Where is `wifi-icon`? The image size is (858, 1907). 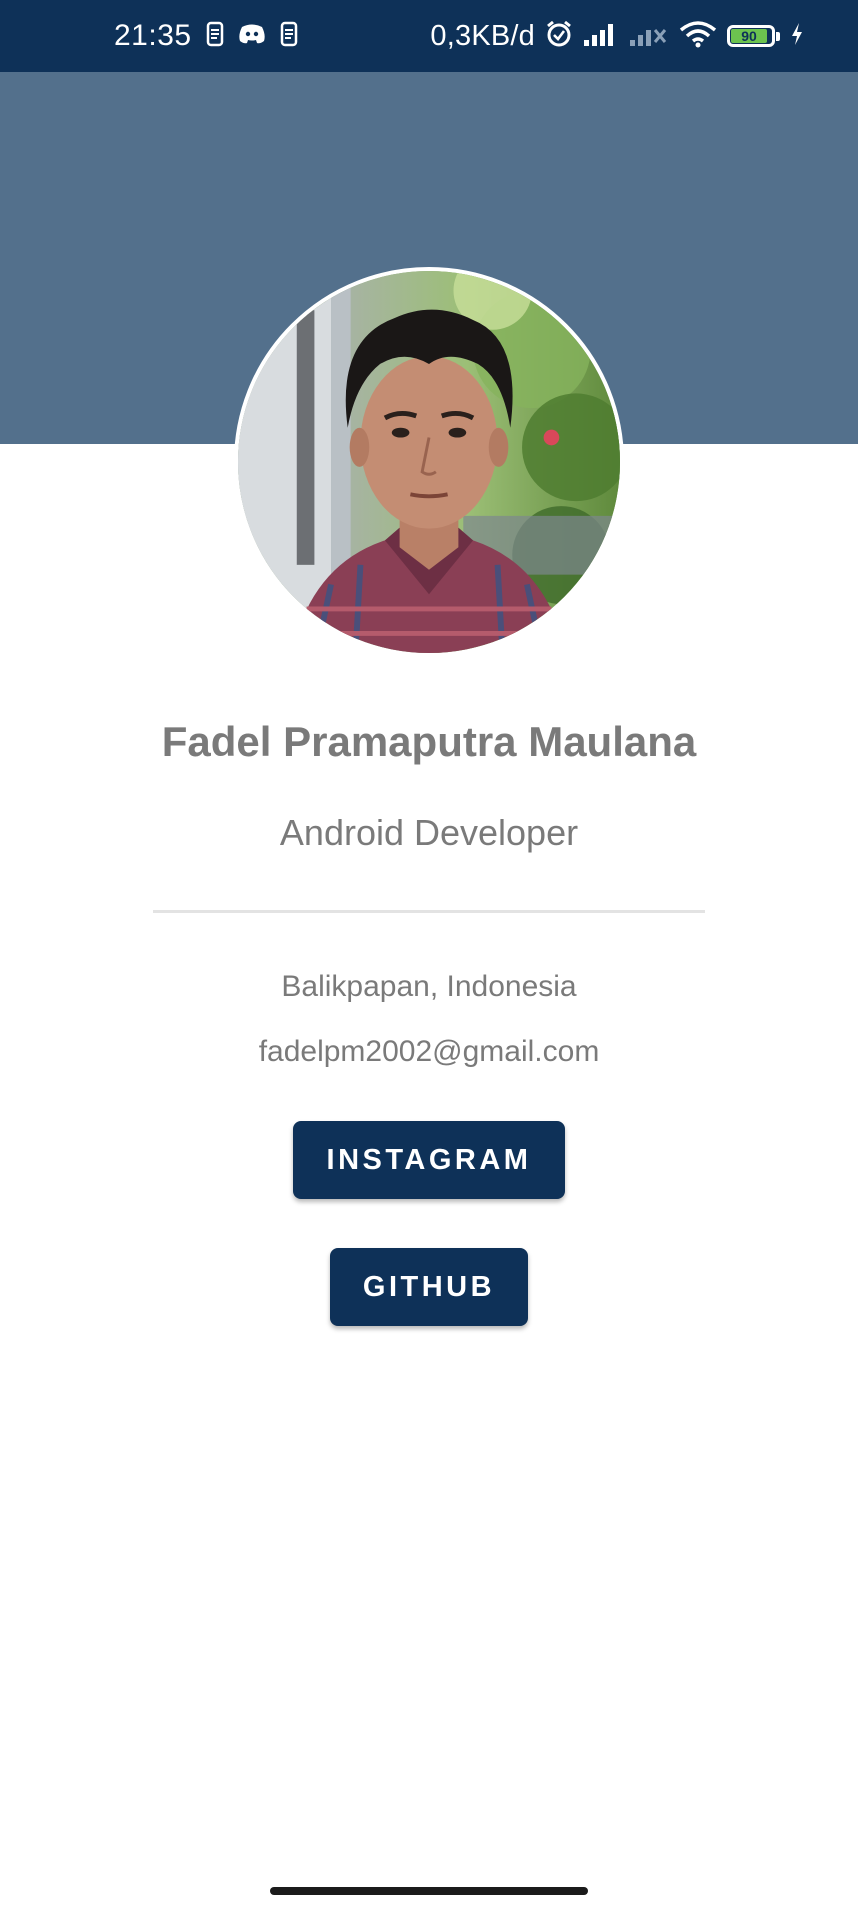
wifi-icon is located at coordinates (698, 36).